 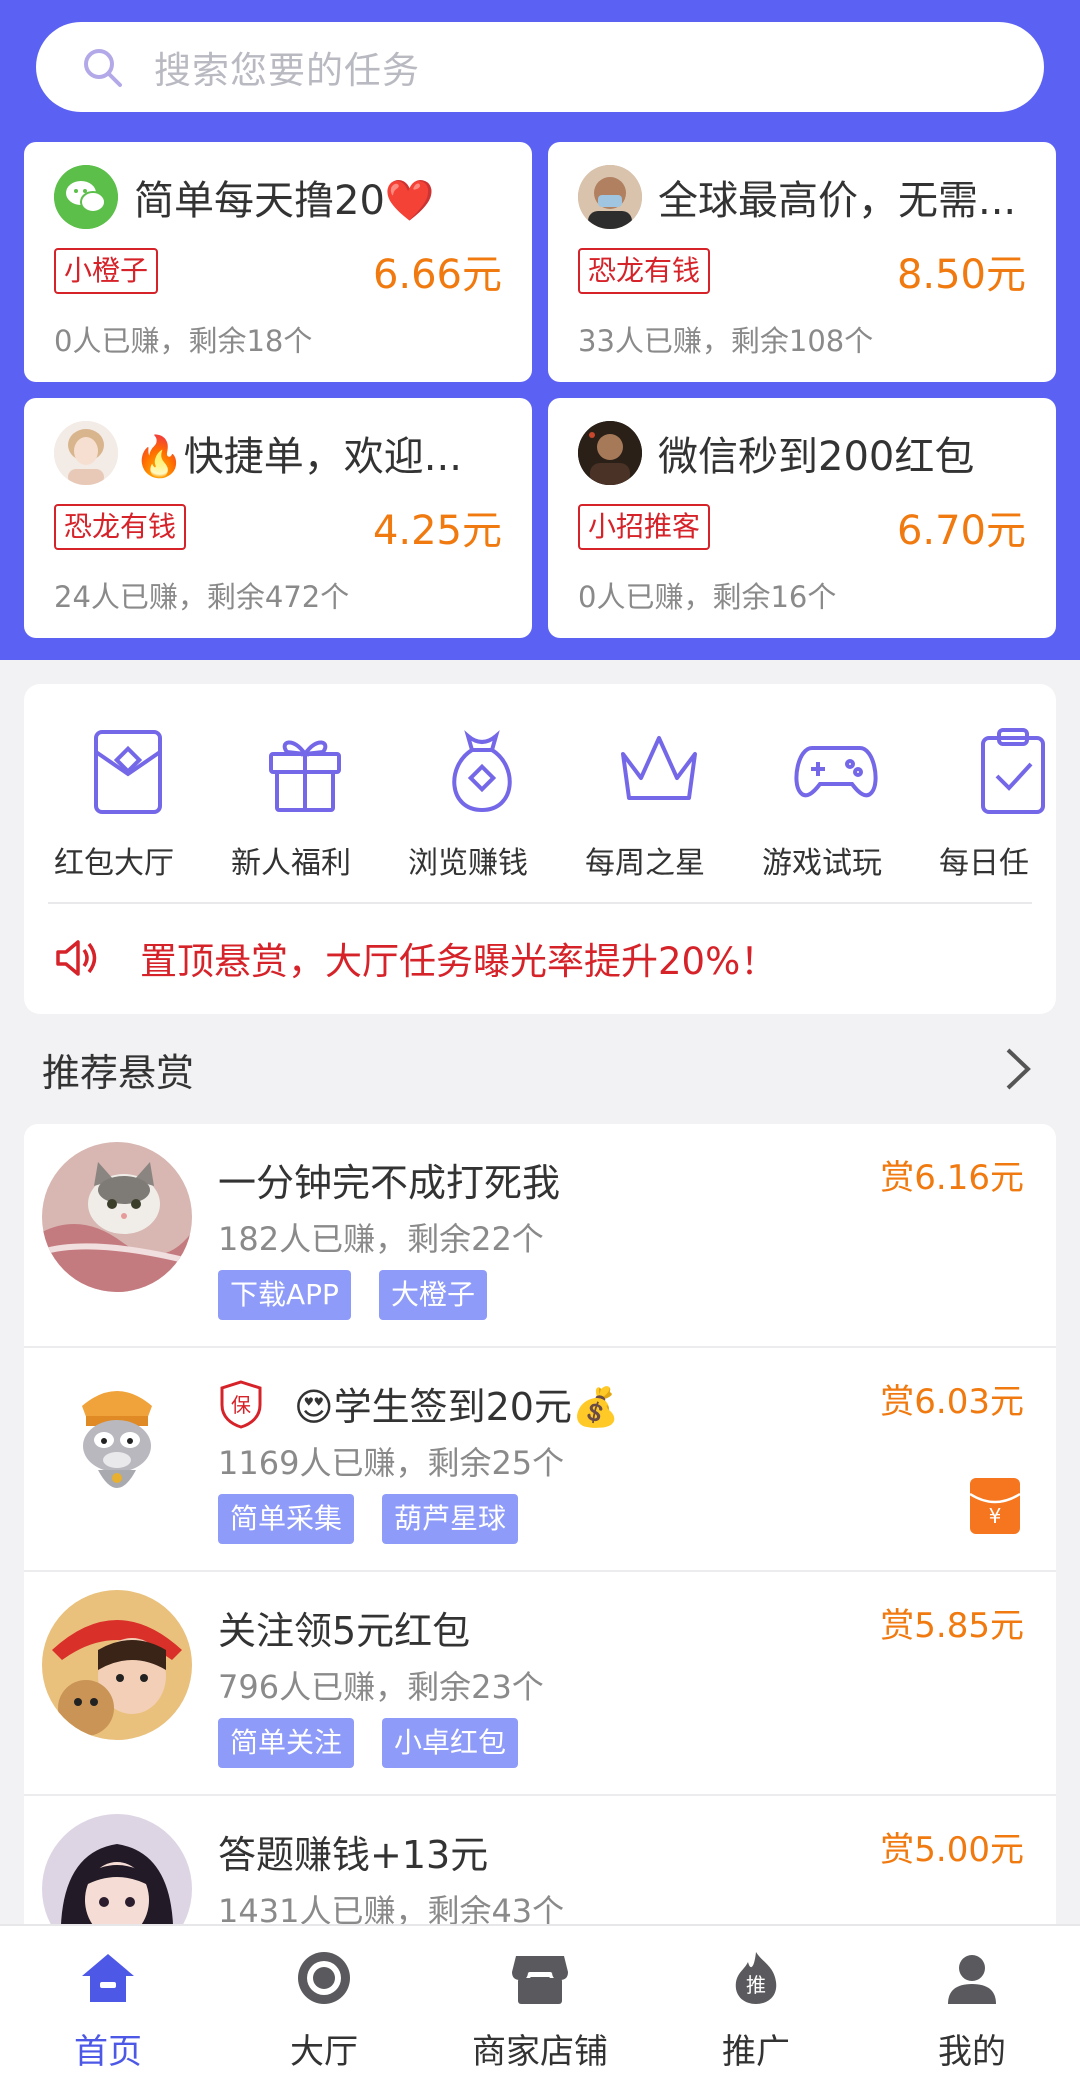 I want to click on home-icon, so click(x=108, y=1978).